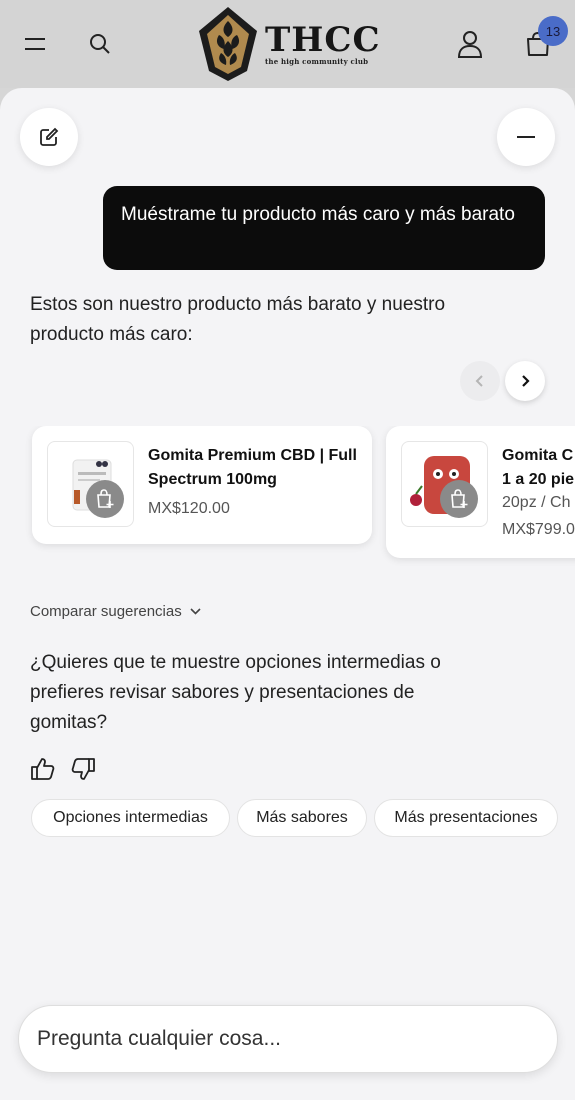 This screenshot has height=1100, width=575. I want to click on new-chat-button, so click(49, 137).